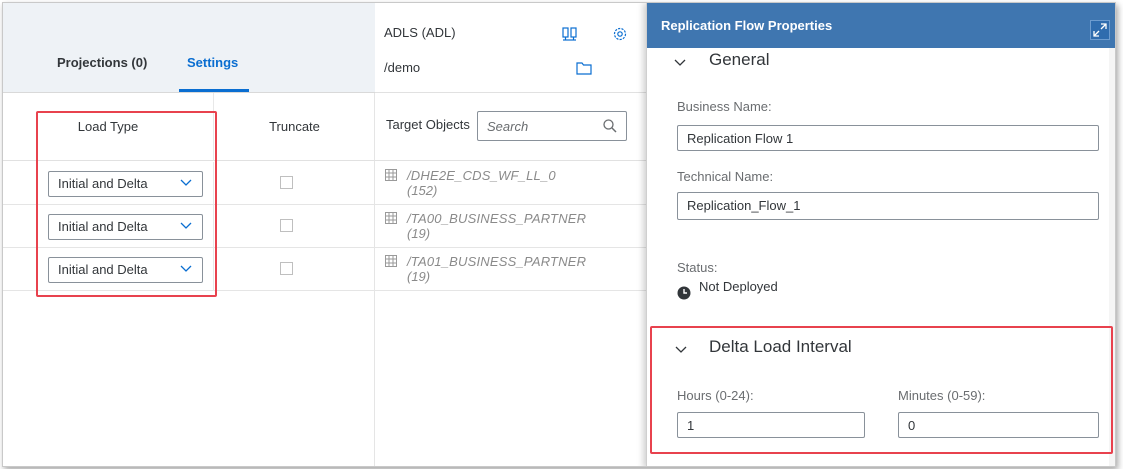 The image size is (1123, 469). Describe the element at coordinates (428, 124) in the screenshot. I see `target-objects-label: Target Objects` at that location.